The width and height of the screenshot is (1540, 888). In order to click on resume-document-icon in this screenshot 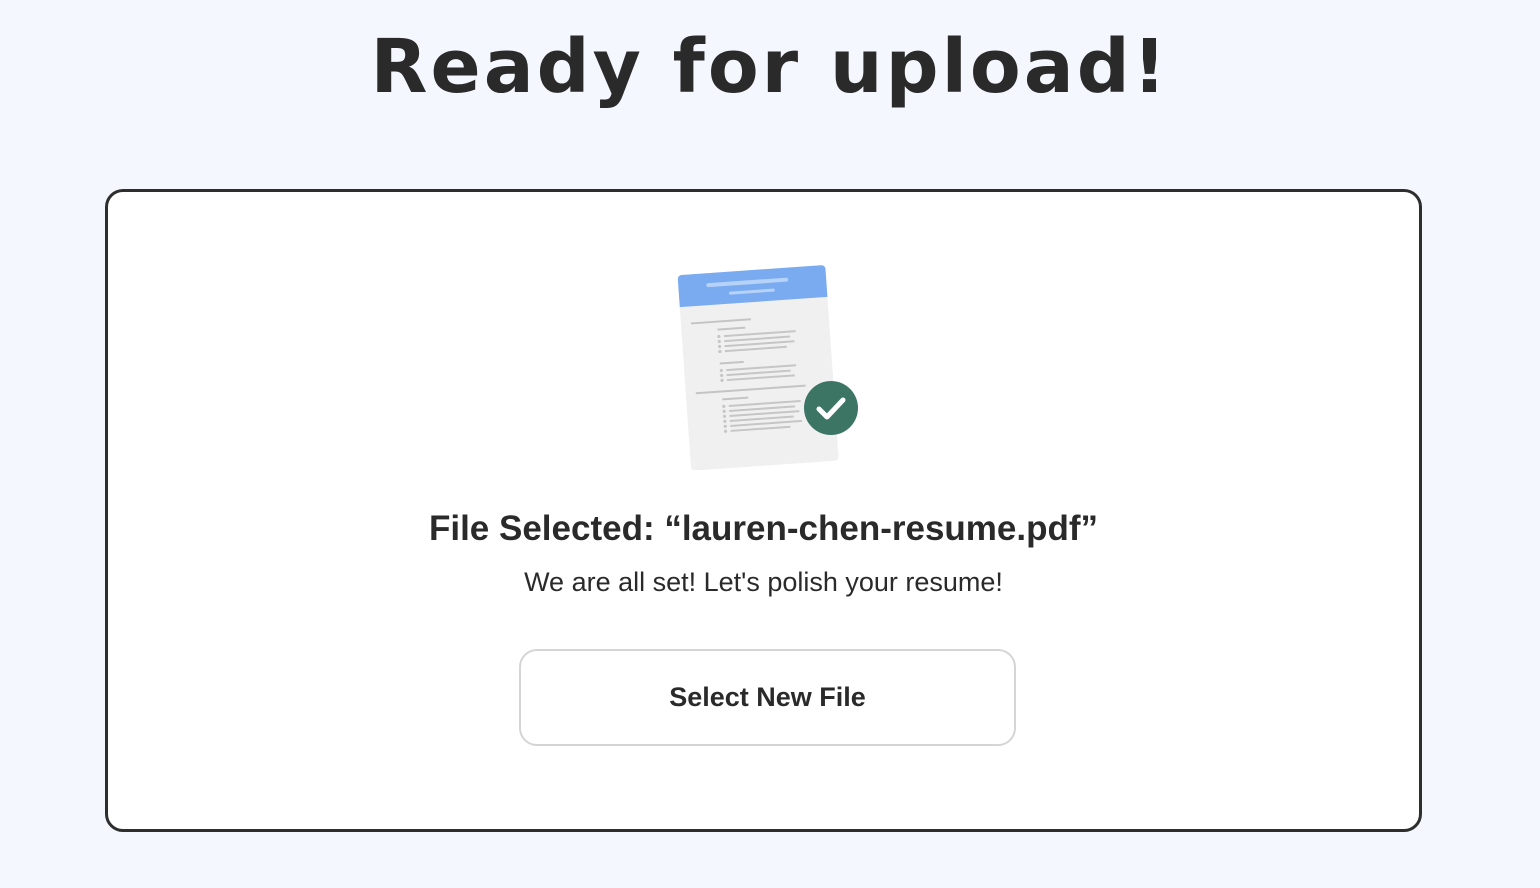, I will do `click(767, 368)`.